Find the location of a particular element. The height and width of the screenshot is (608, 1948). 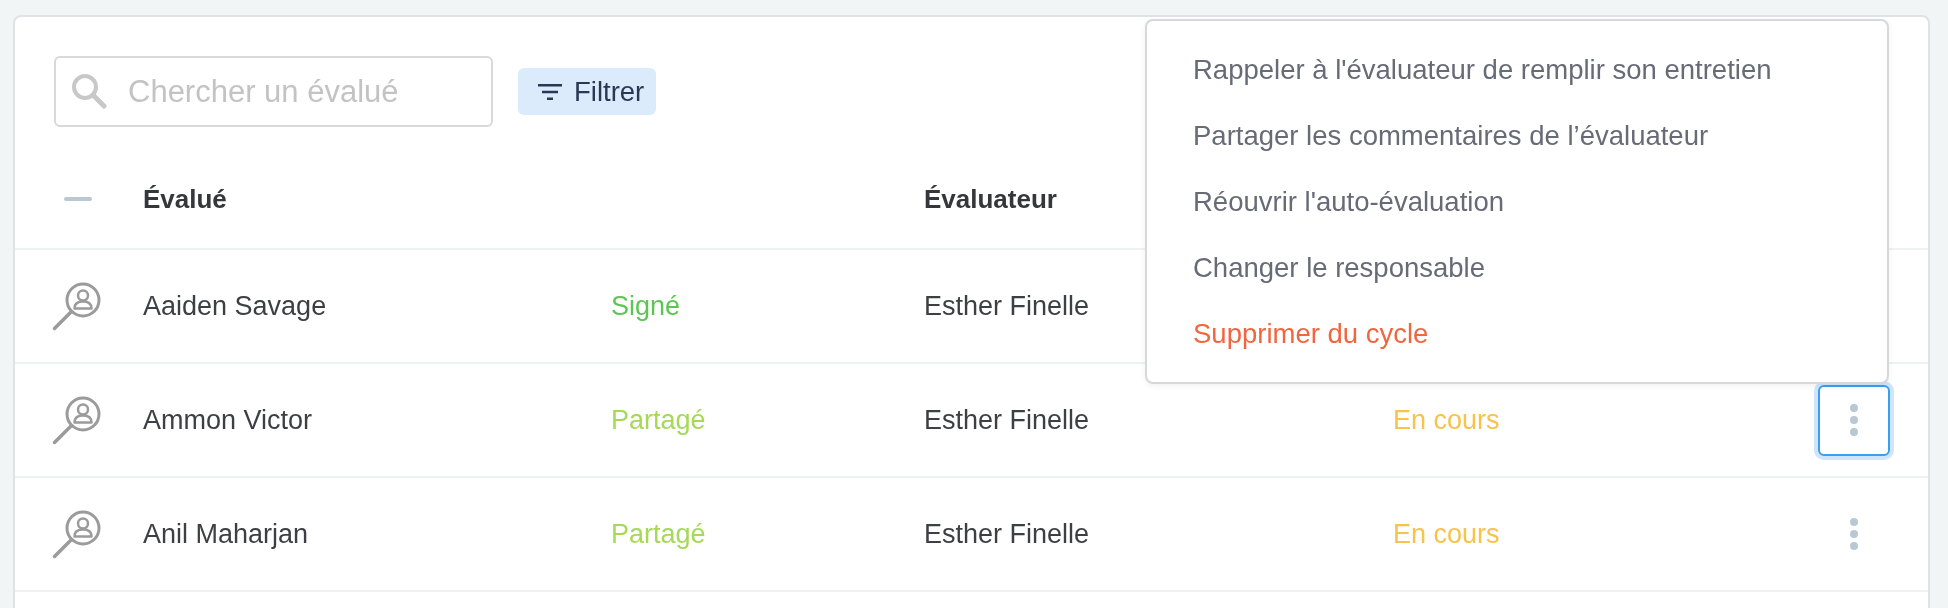

name-cell: Anil Maharjan is located at coordinates (226, 533).